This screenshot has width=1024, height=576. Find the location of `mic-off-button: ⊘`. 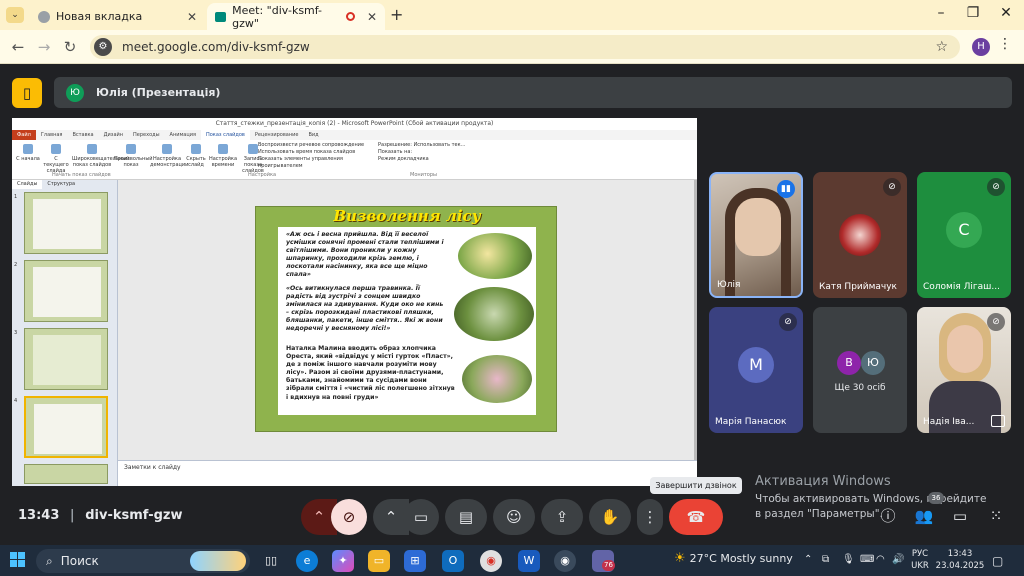

mic-off-button: ⊘ is located at coordinates (349, 517).